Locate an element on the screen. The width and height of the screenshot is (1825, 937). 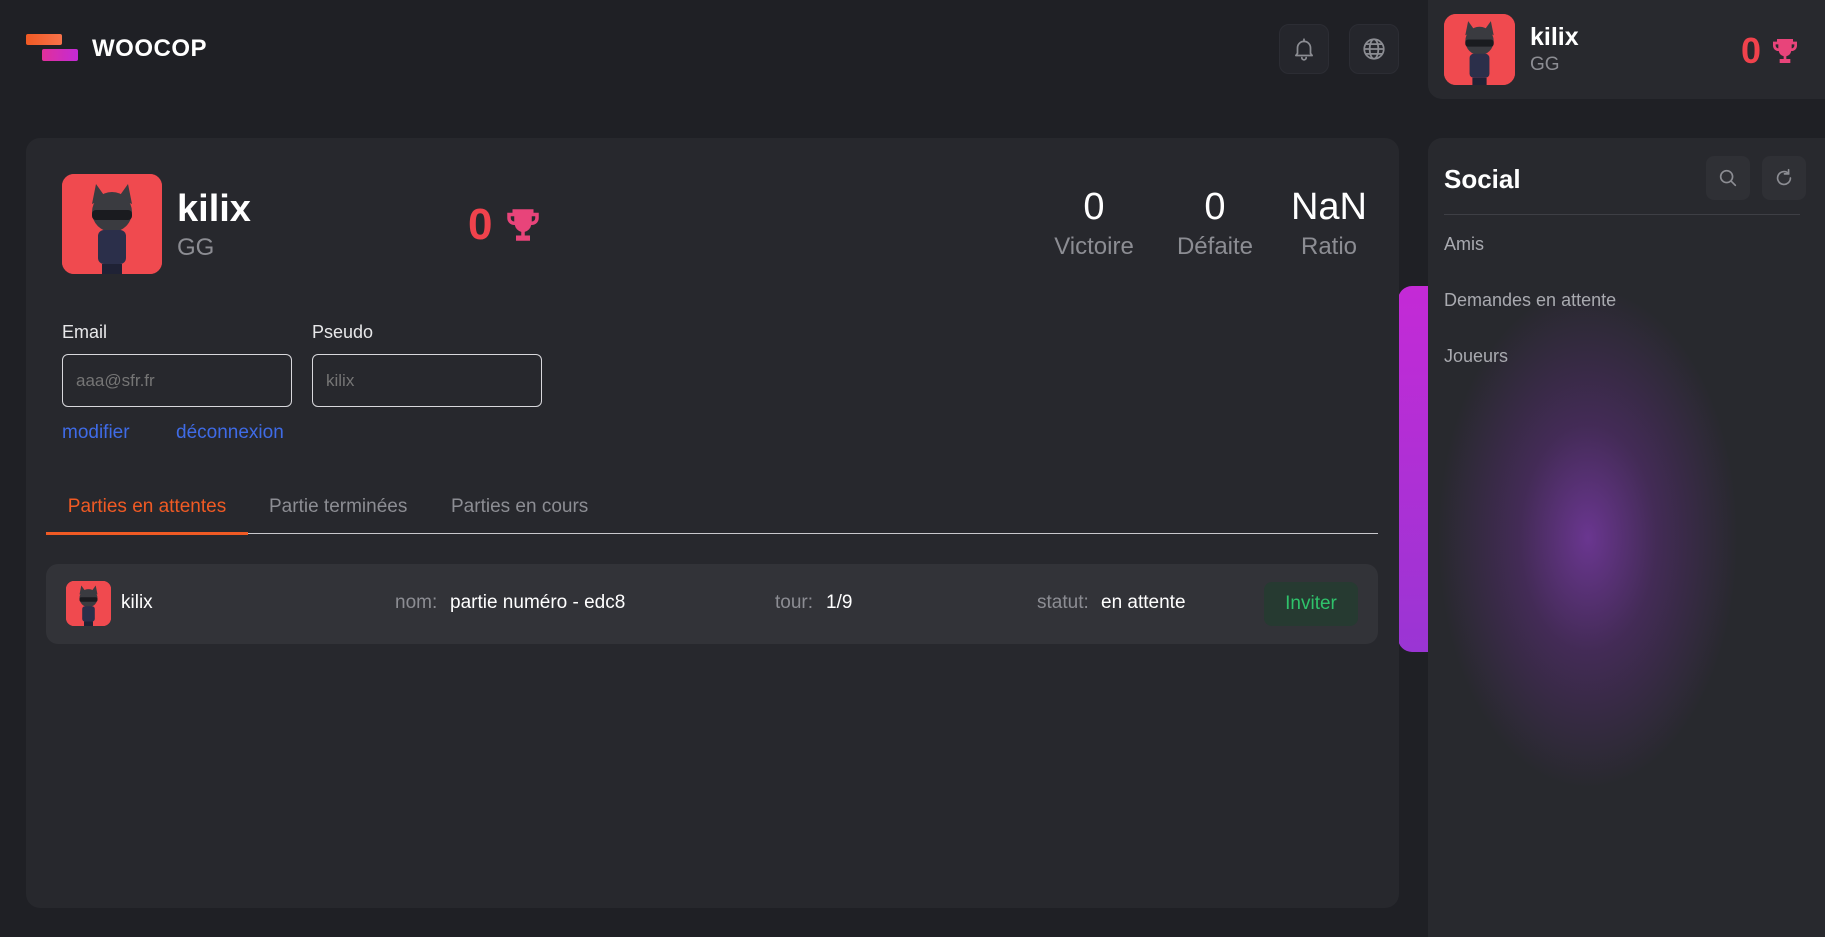
refresh-icon is located at coordinates (1784, 177).